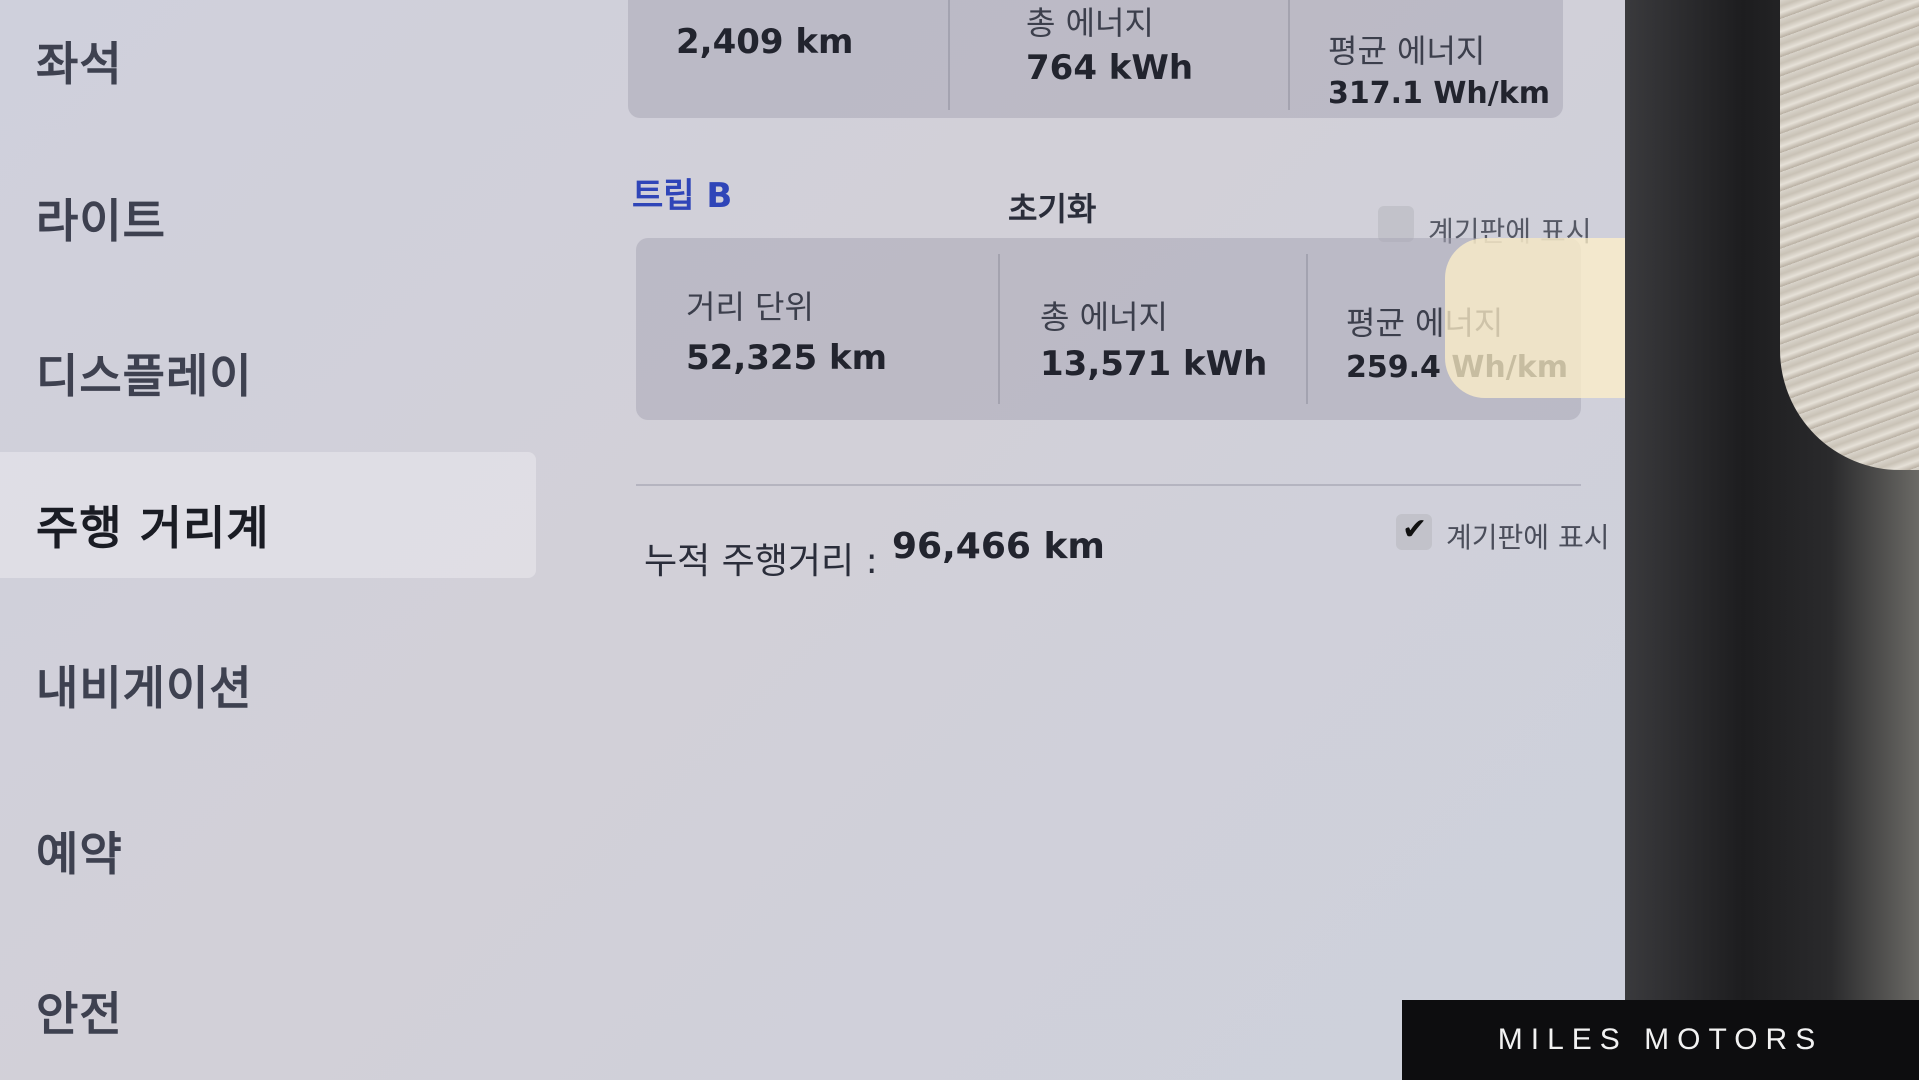 This screenshot has width=1919, height=1080. I want to click on trip-b-distance-label: 거리 단위, so click(750, 307).